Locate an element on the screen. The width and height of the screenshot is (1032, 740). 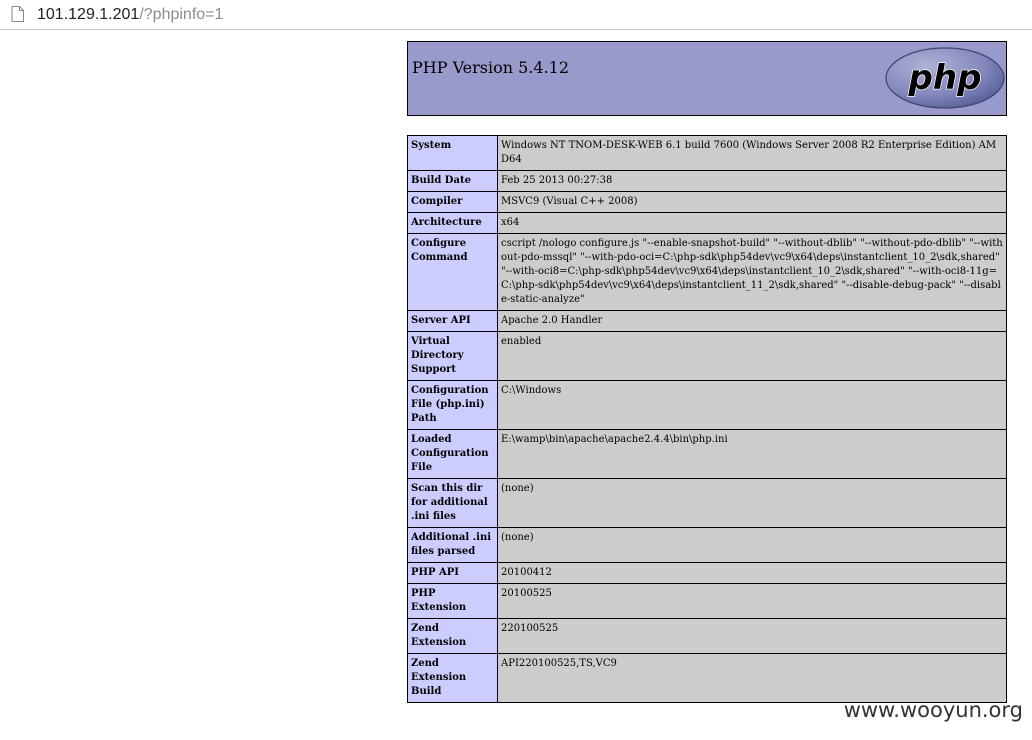
table-row: Virtual Directory Support enabled is located at coordinates (707, 356).